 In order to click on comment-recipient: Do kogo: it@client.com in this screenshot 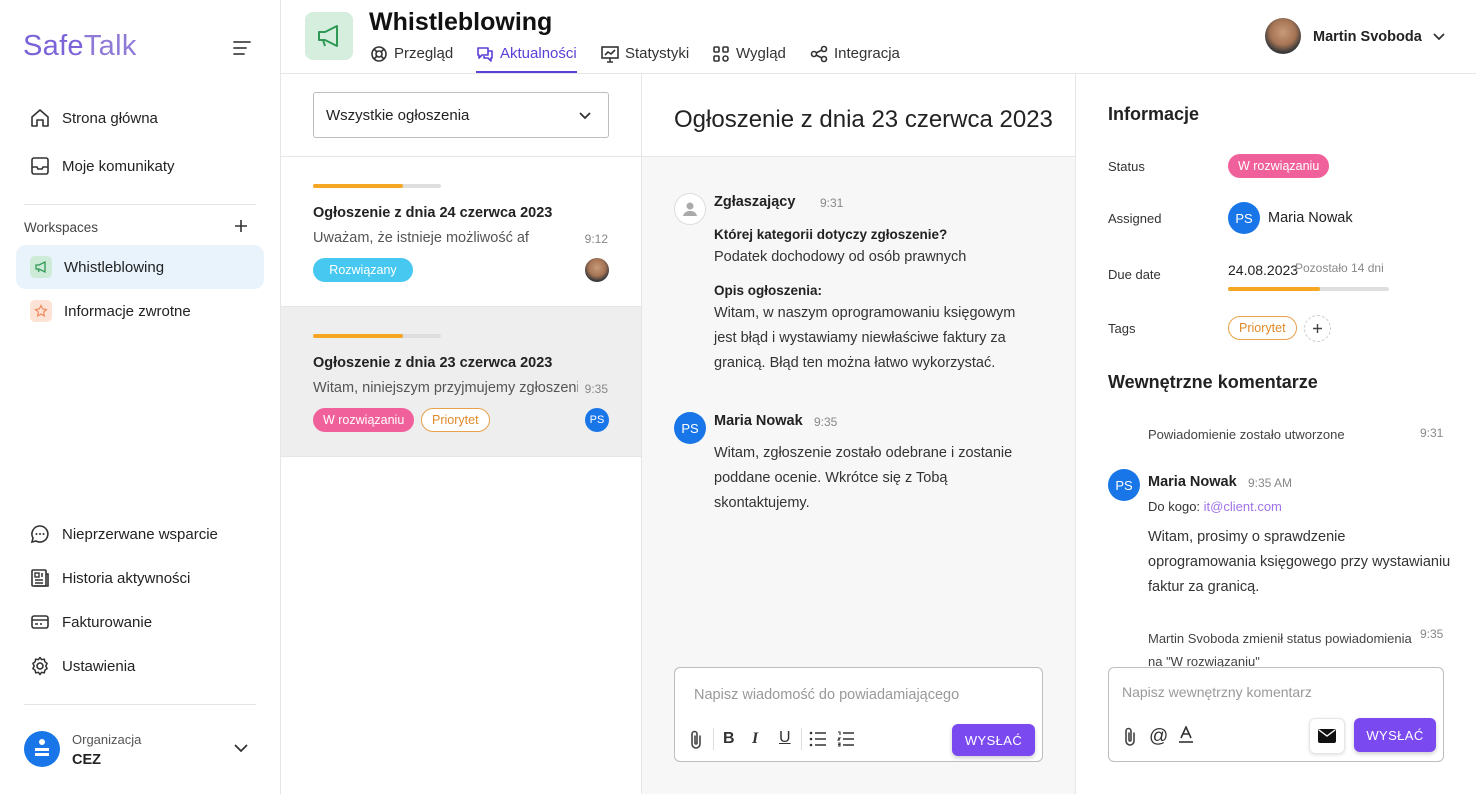, I will do `click(1215, 506)`.